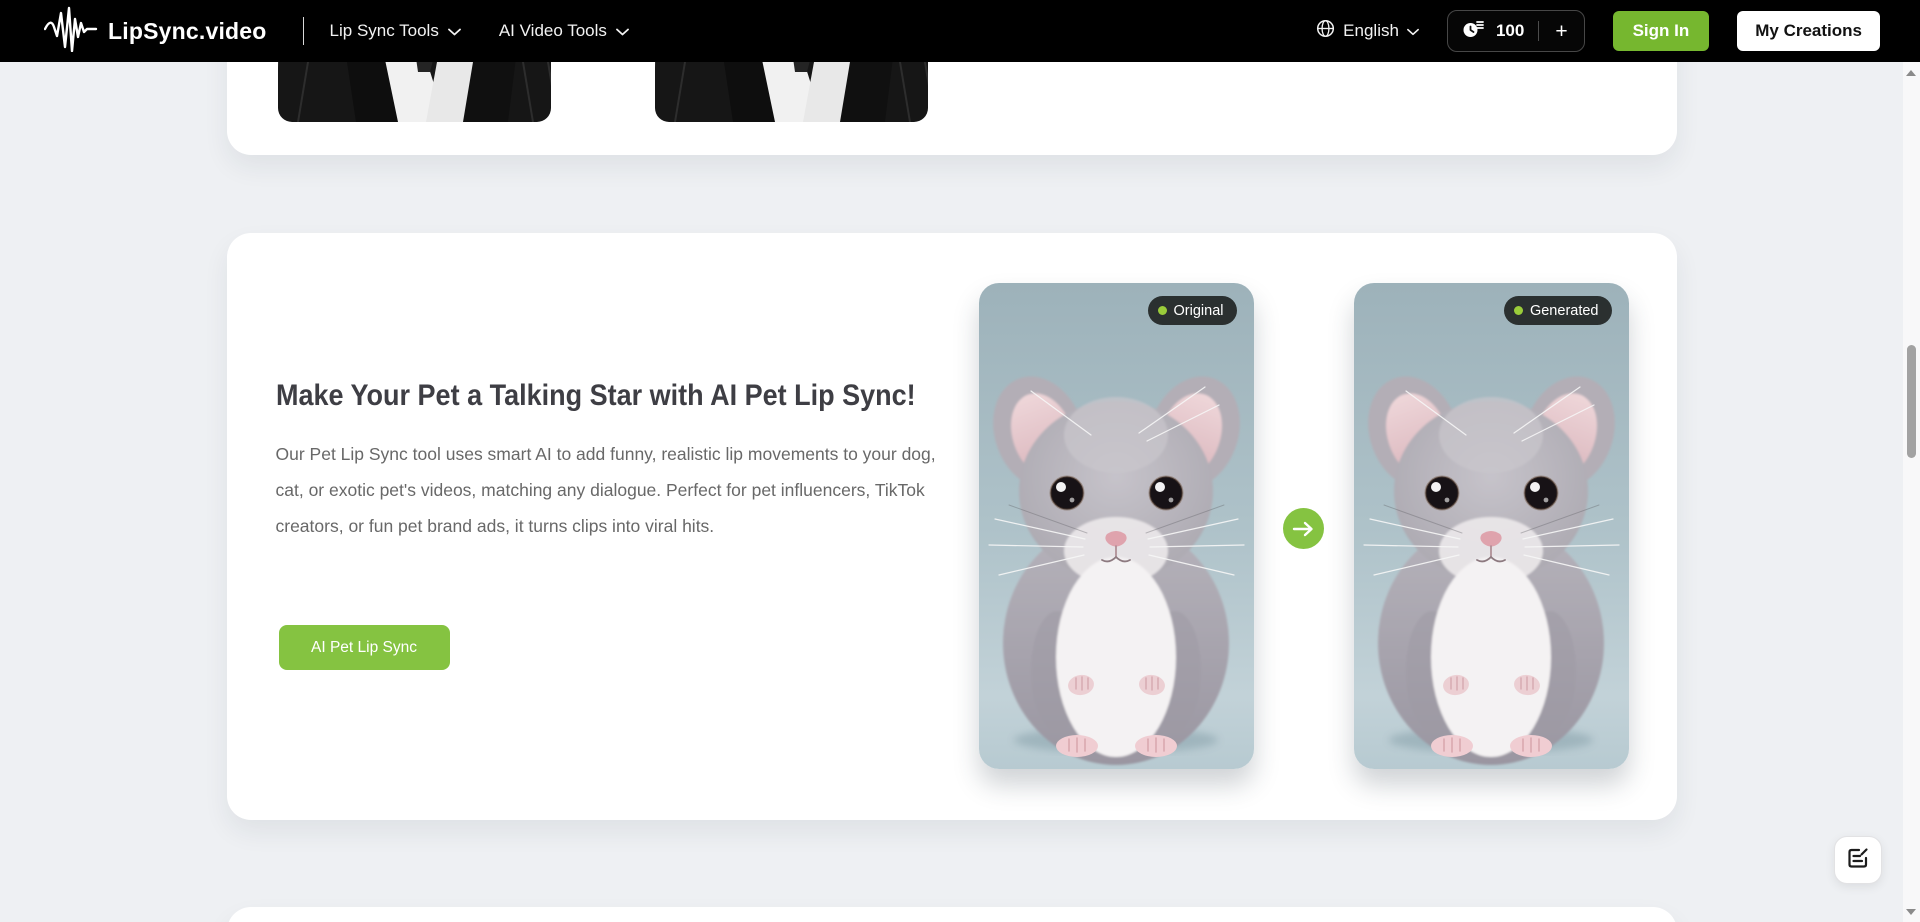  What do you see at coordinates (1325, 31) in the screenshot?
I see `globe-icon` at bounding box center [1325, 31].